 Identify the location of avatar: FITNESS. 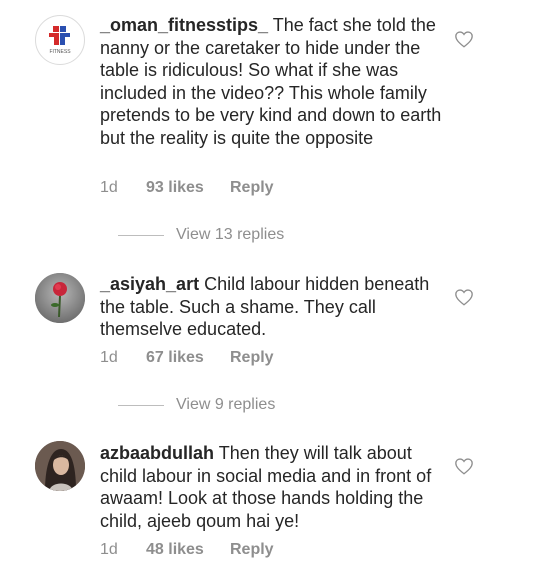
(60, 40).